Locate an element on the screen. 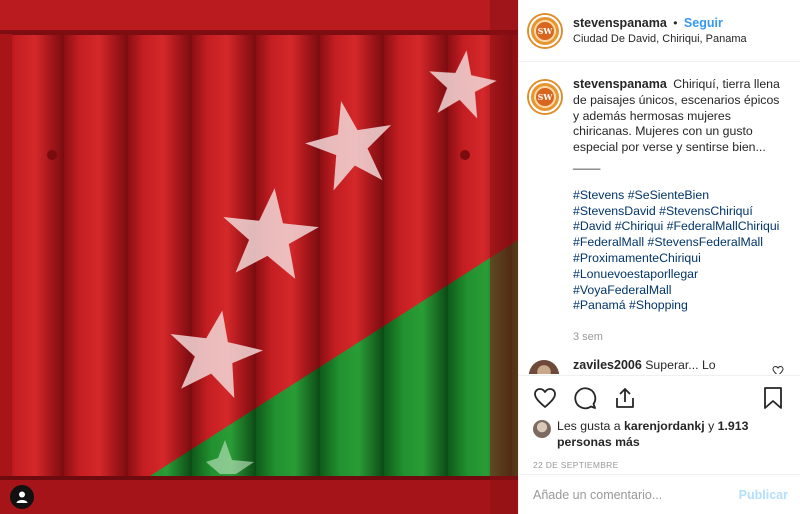  hashtag-line: #FederalMall #StevensFederalMall is located at coordinates (679, 243).